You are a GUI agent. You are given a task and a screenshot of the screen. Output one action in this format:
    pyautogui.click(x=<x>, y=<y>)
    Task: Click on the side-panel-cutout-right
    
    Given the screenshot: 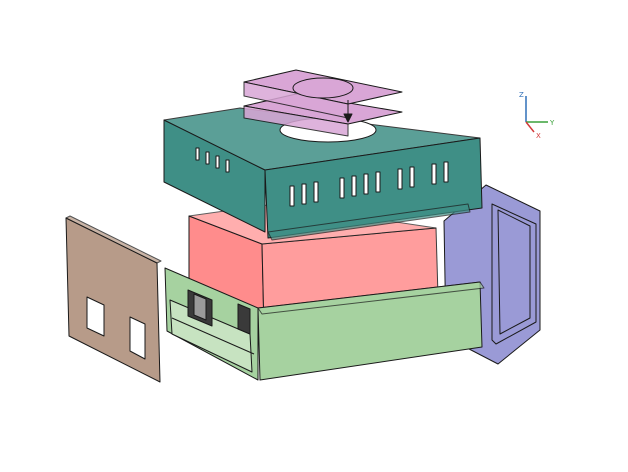 What is the action you would take?
    pyautogui.click(x=137, y=338)
    